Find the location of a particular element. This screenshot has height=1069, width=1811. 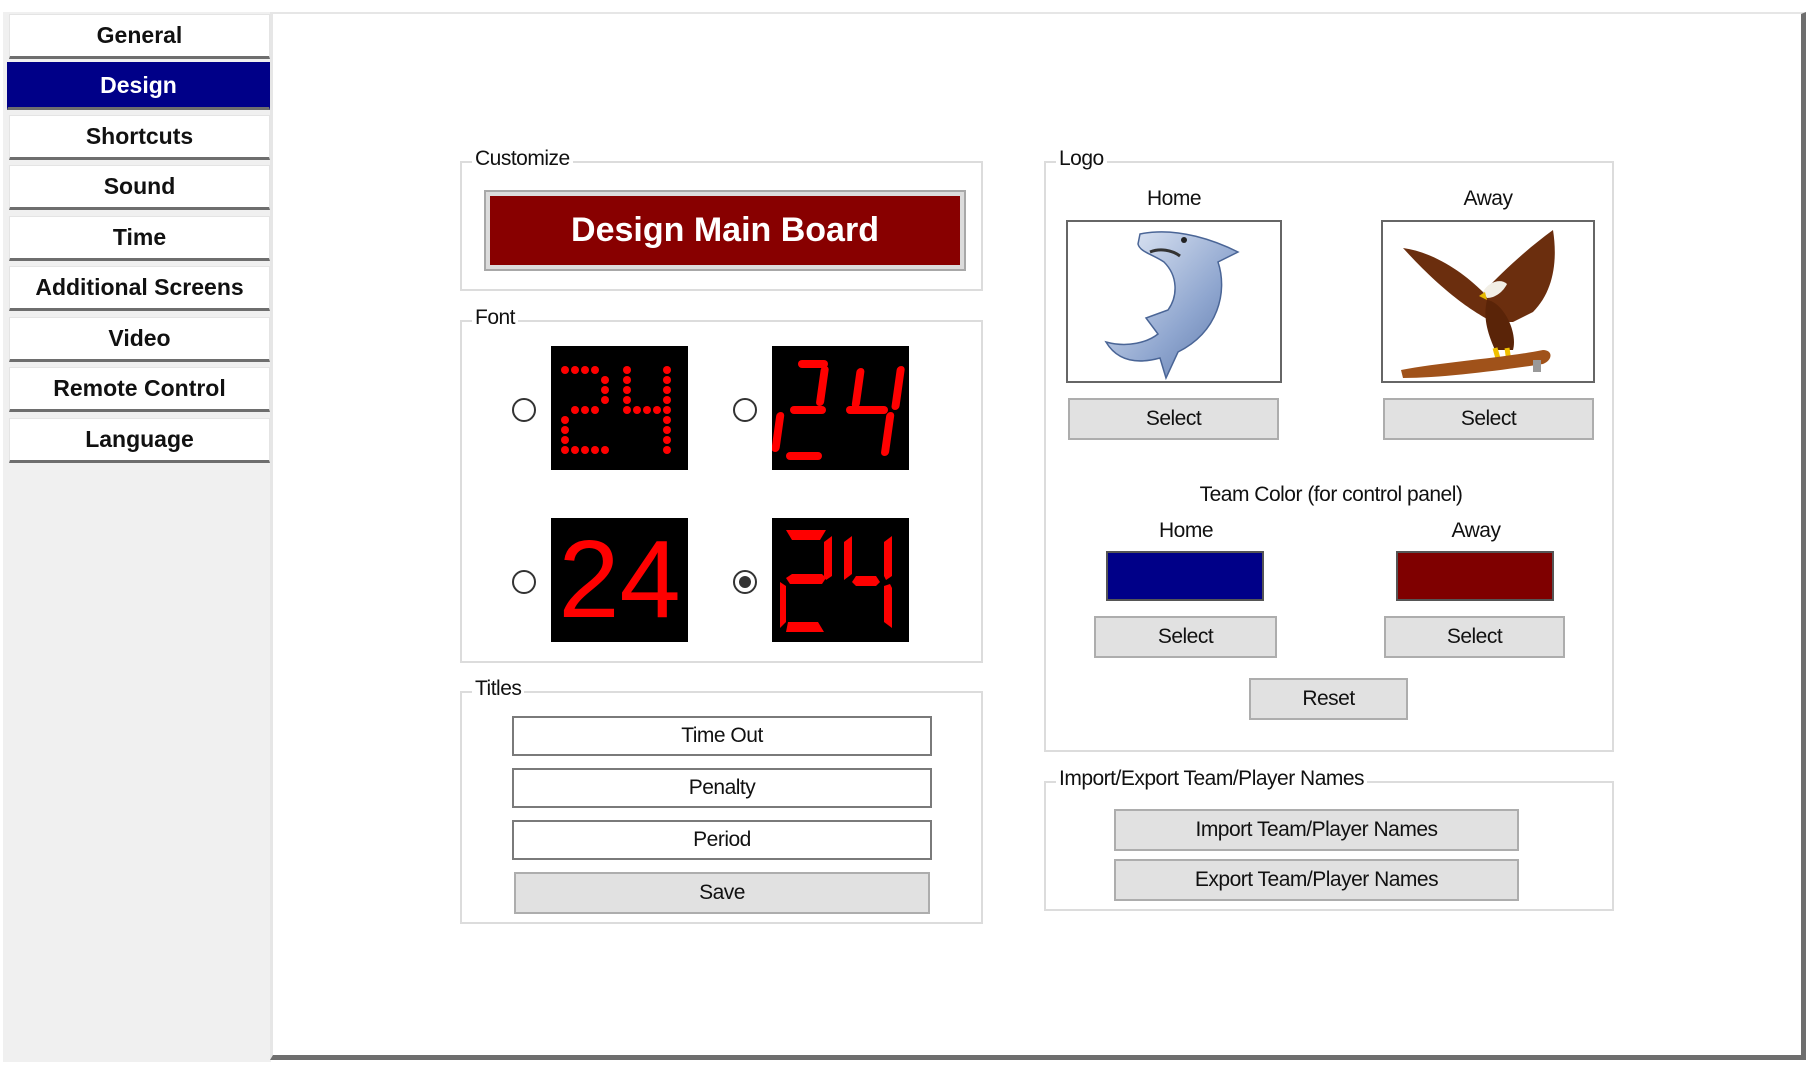

font-sample-seven-segment-slanted is located at coordinates (840, 408).